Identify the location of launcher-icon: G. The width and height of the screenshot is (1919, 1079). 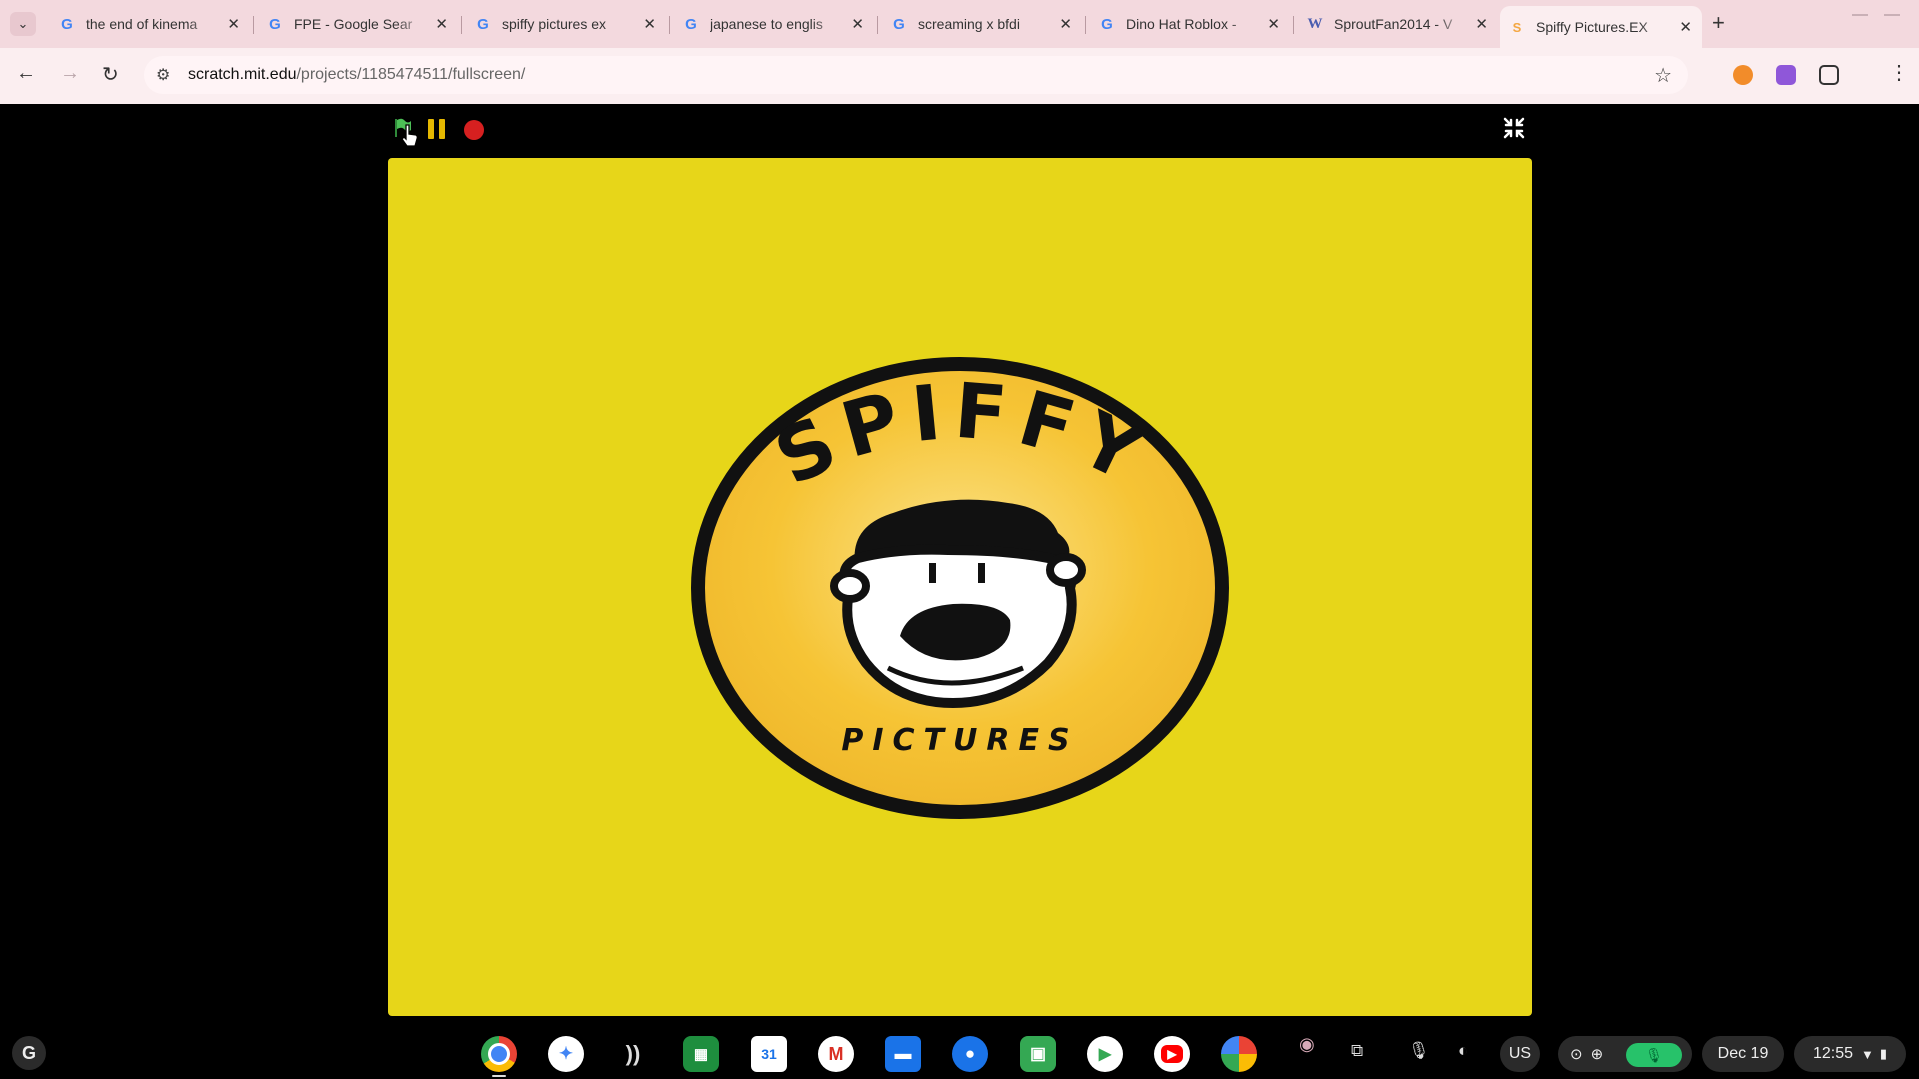
(29, 1053).